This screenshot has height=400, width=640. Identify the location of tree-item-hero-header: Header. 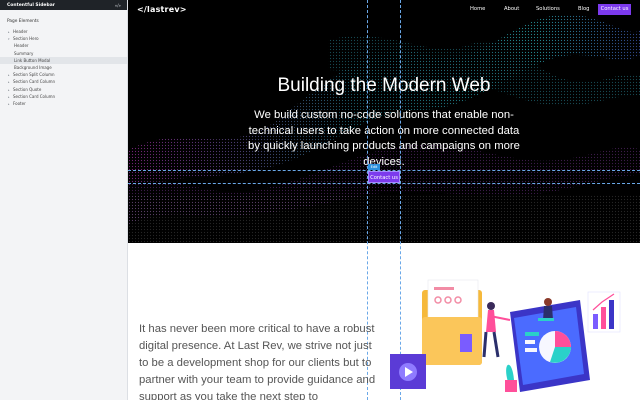
(63, 45).